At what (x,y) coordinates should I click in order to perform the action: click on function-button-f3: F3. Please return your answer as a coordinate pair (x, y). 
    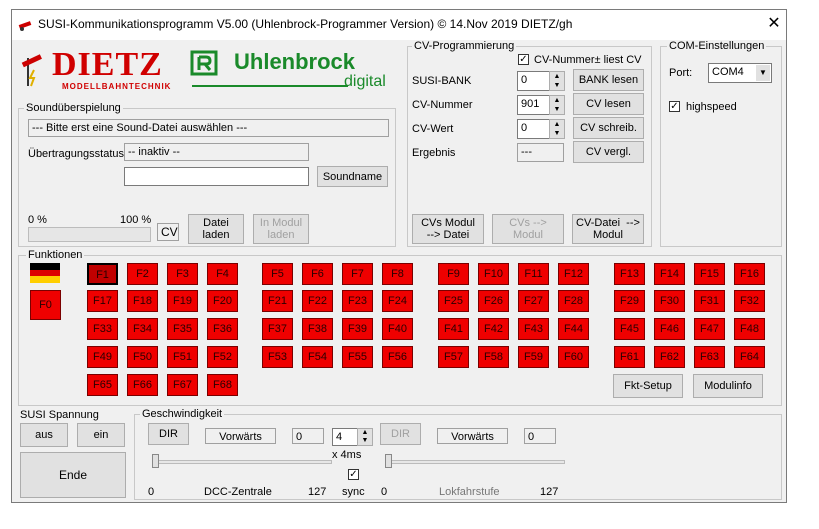
    Looking at the image, I should click on (182, 274).